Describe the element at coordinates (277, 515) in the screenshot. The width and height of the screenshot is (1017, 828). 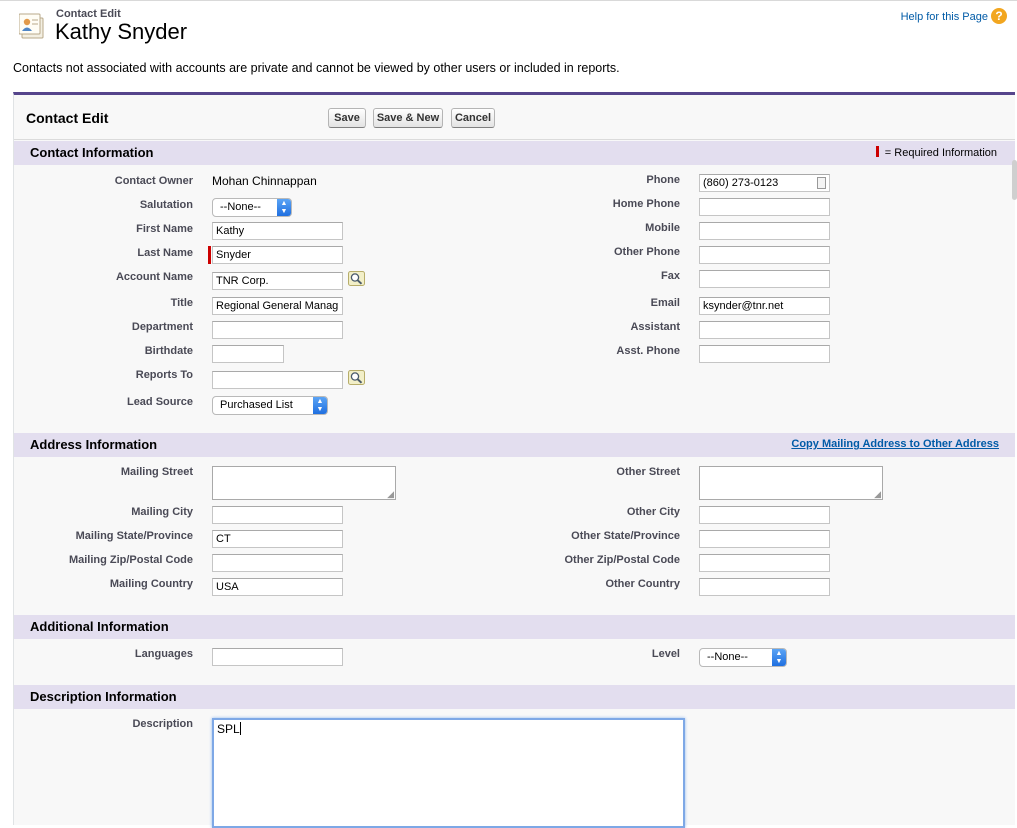
I see `mailing-city-input` at that location.